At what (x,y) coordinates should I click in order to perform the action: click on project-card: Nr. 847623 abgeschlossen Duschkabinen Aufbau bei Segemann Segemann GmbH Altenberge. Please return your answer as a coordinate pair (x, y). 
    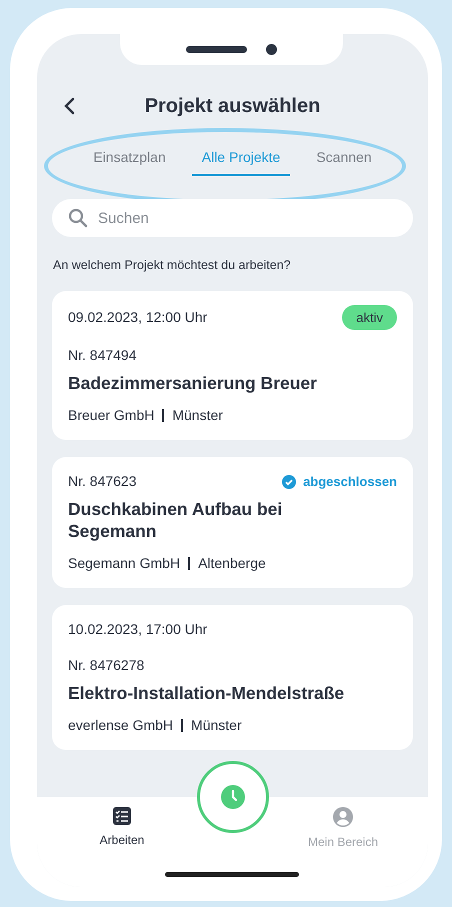
    Looking at the image, I should click on (232, 522).